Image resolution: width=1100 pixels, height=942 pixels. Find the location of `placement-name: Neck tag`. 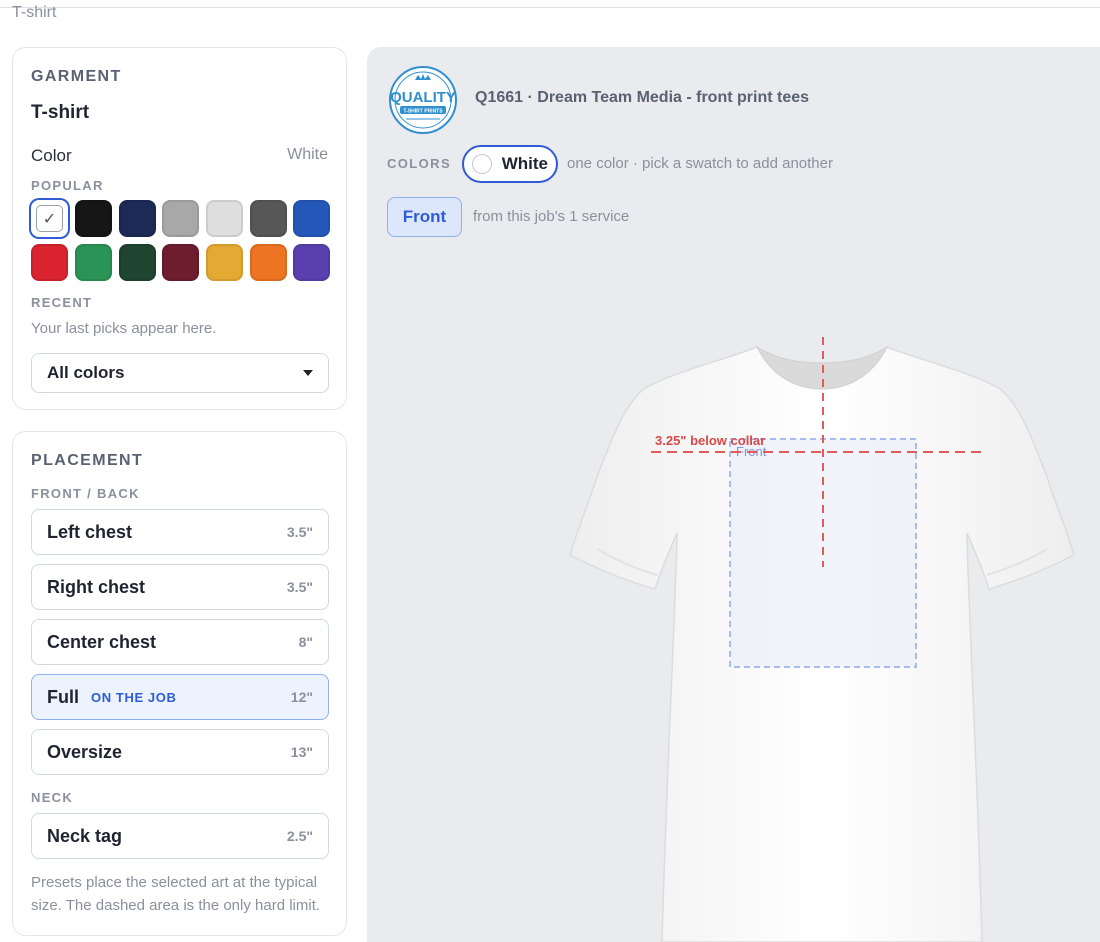

placement-name: Neck tag is located at coordinates (85, 835).